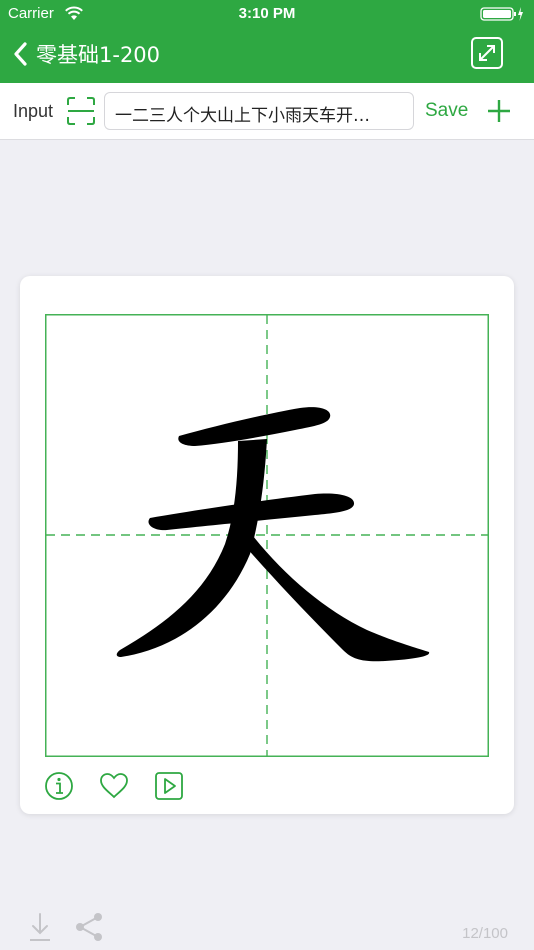 This screenshot has height=950, width=534. What do you see at coordinates (169, 786) in the screenshot?
I see `play-icon` at bounding box center [169, 786].